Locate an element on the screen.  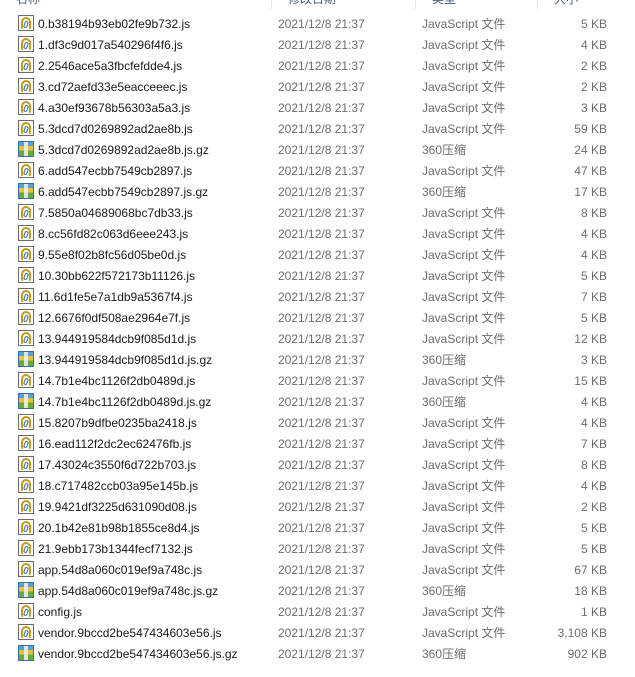
file-name: 9.55e8f02b8fc56d05be0d.js is located at coordinates (112, 254).